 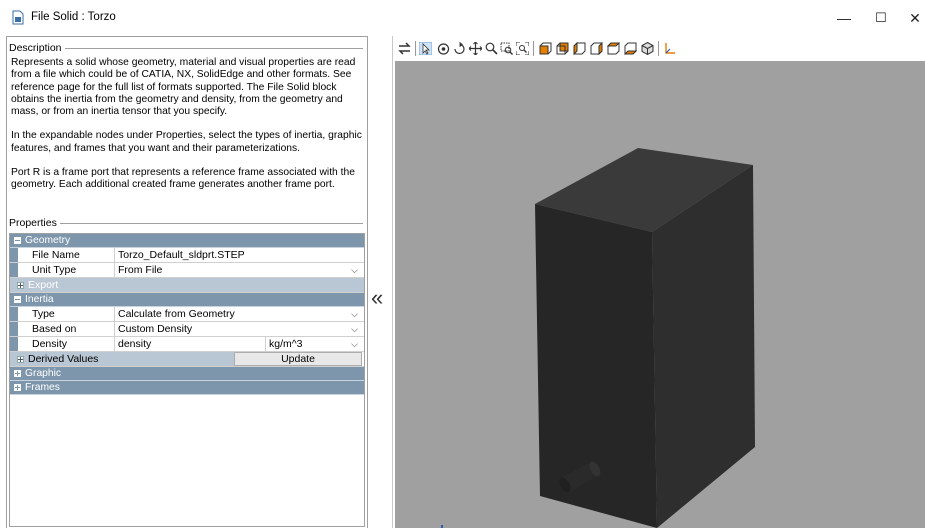 What do you see at coordinates (522, 48) in the screenshot?
I see `fit-view-icon` at bounding box center [522, 48].